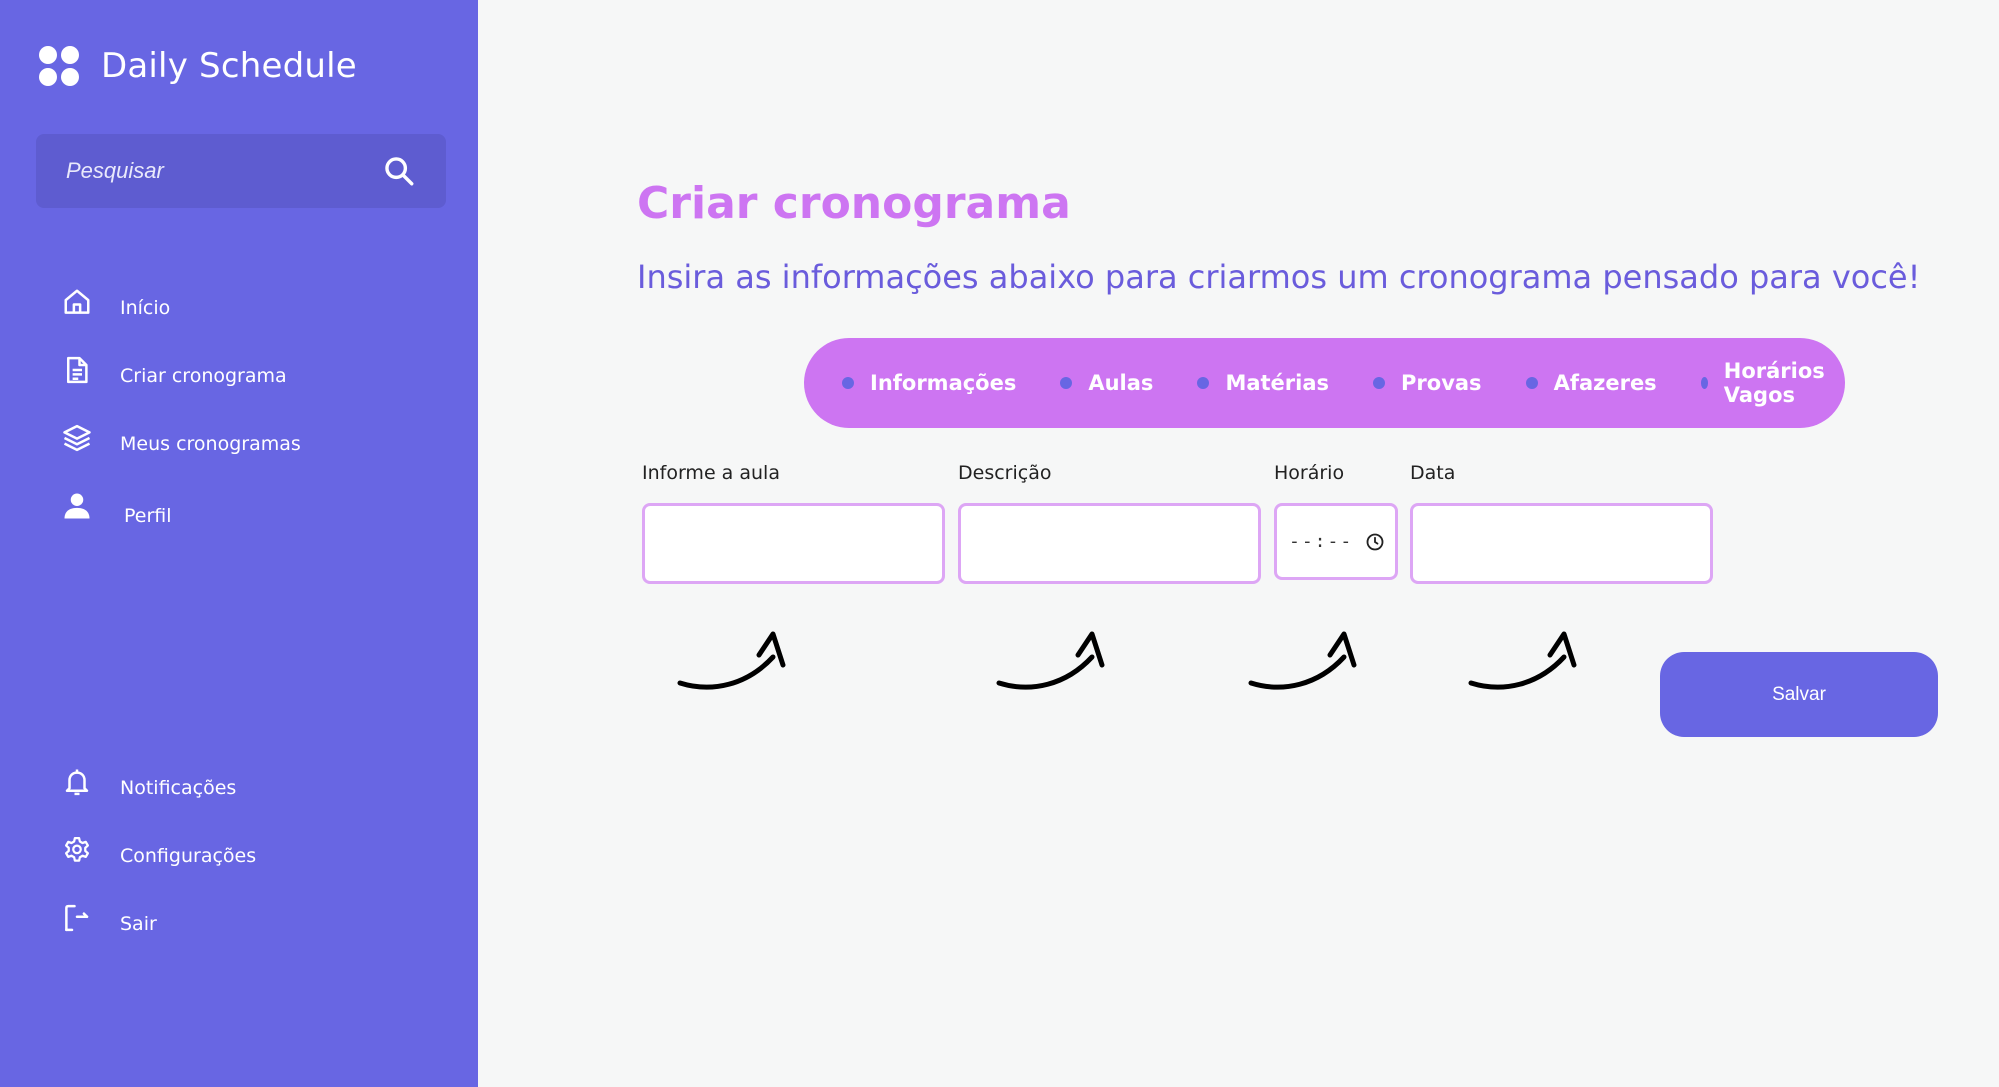  I want to click on step-afazeres: Afazeres, so click(1591, 383).